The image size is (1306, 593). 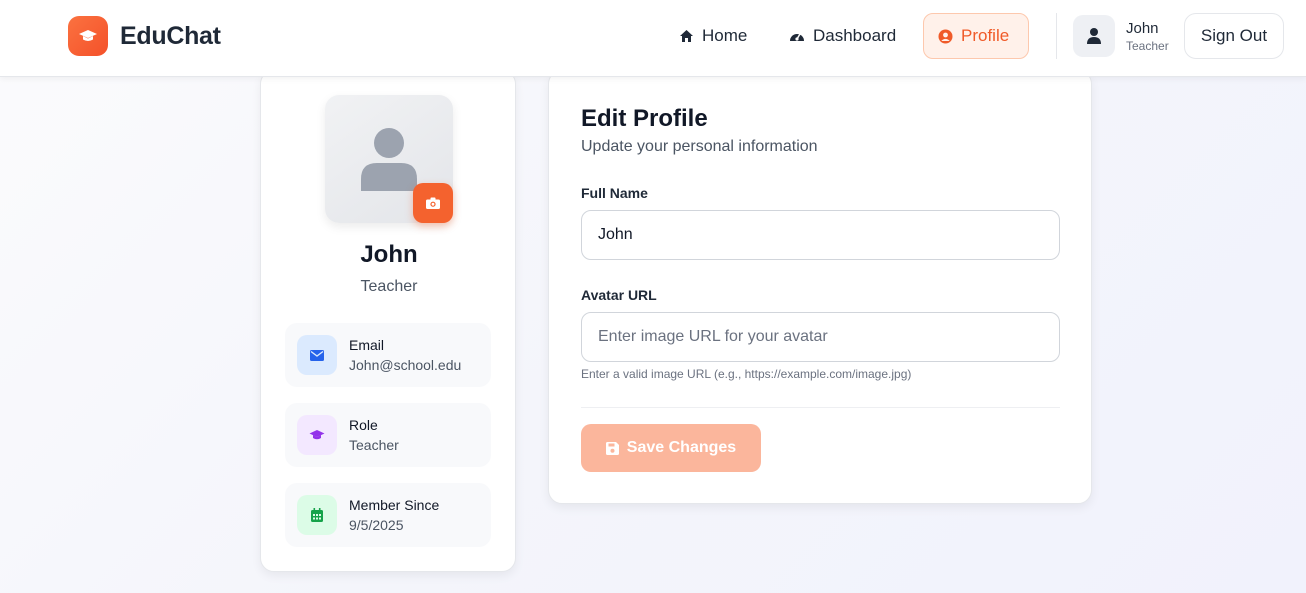 I want to click on info-label: Member Since, so click(x=394, y=505).